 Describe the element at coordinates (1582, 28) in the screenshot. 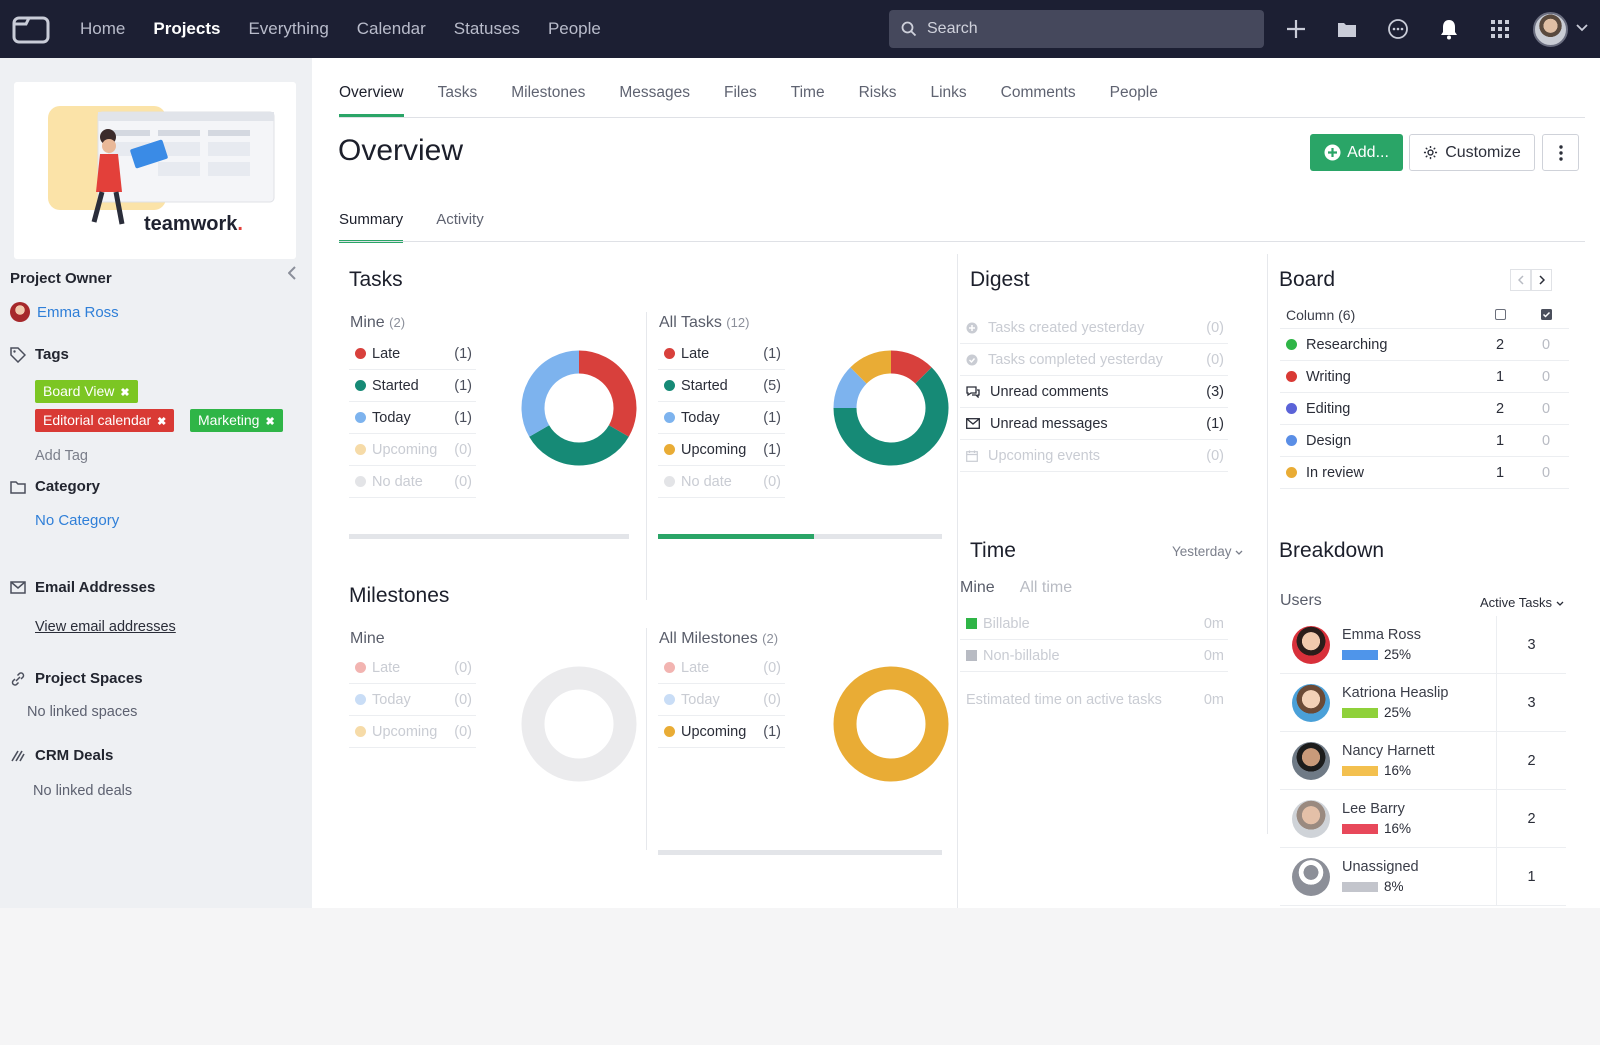

I see `chevron-down-icon` at that location.